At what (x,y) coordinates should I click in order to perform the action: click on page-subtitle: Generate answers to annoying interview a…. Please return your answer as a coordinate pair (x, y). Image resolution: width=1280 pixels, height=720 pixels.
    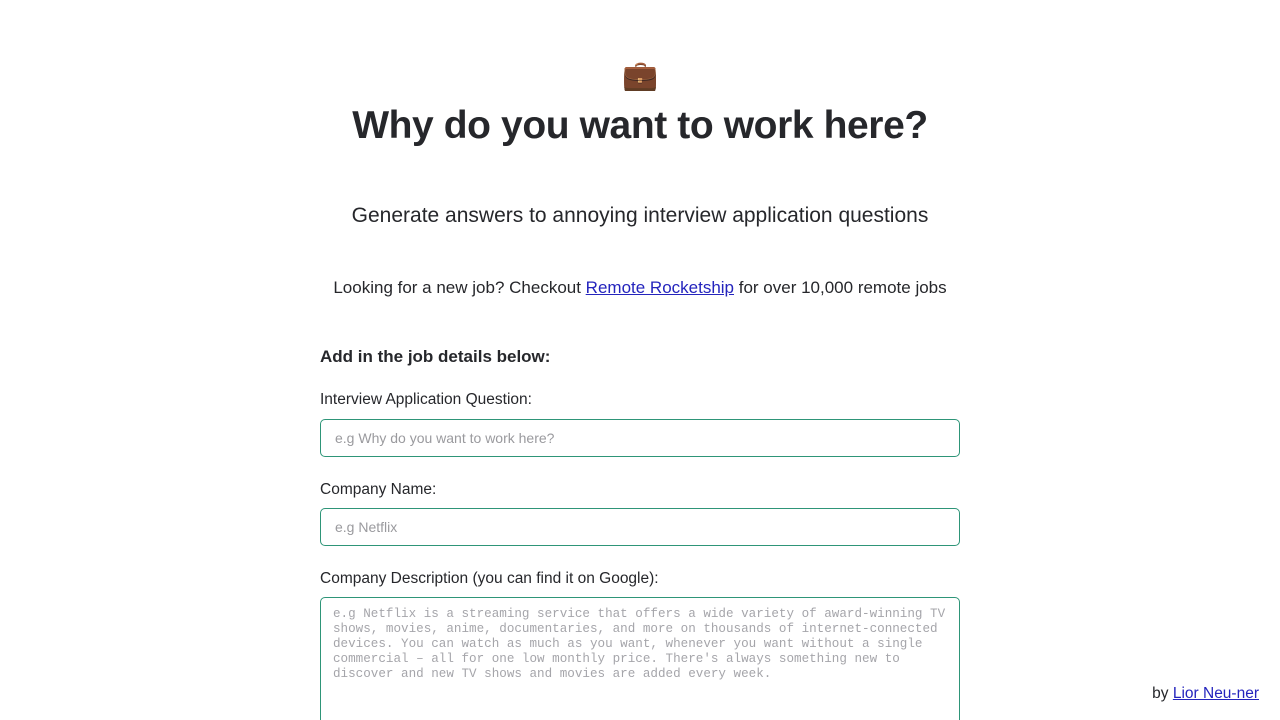
    Looking at the image, I should click on (640, 215).